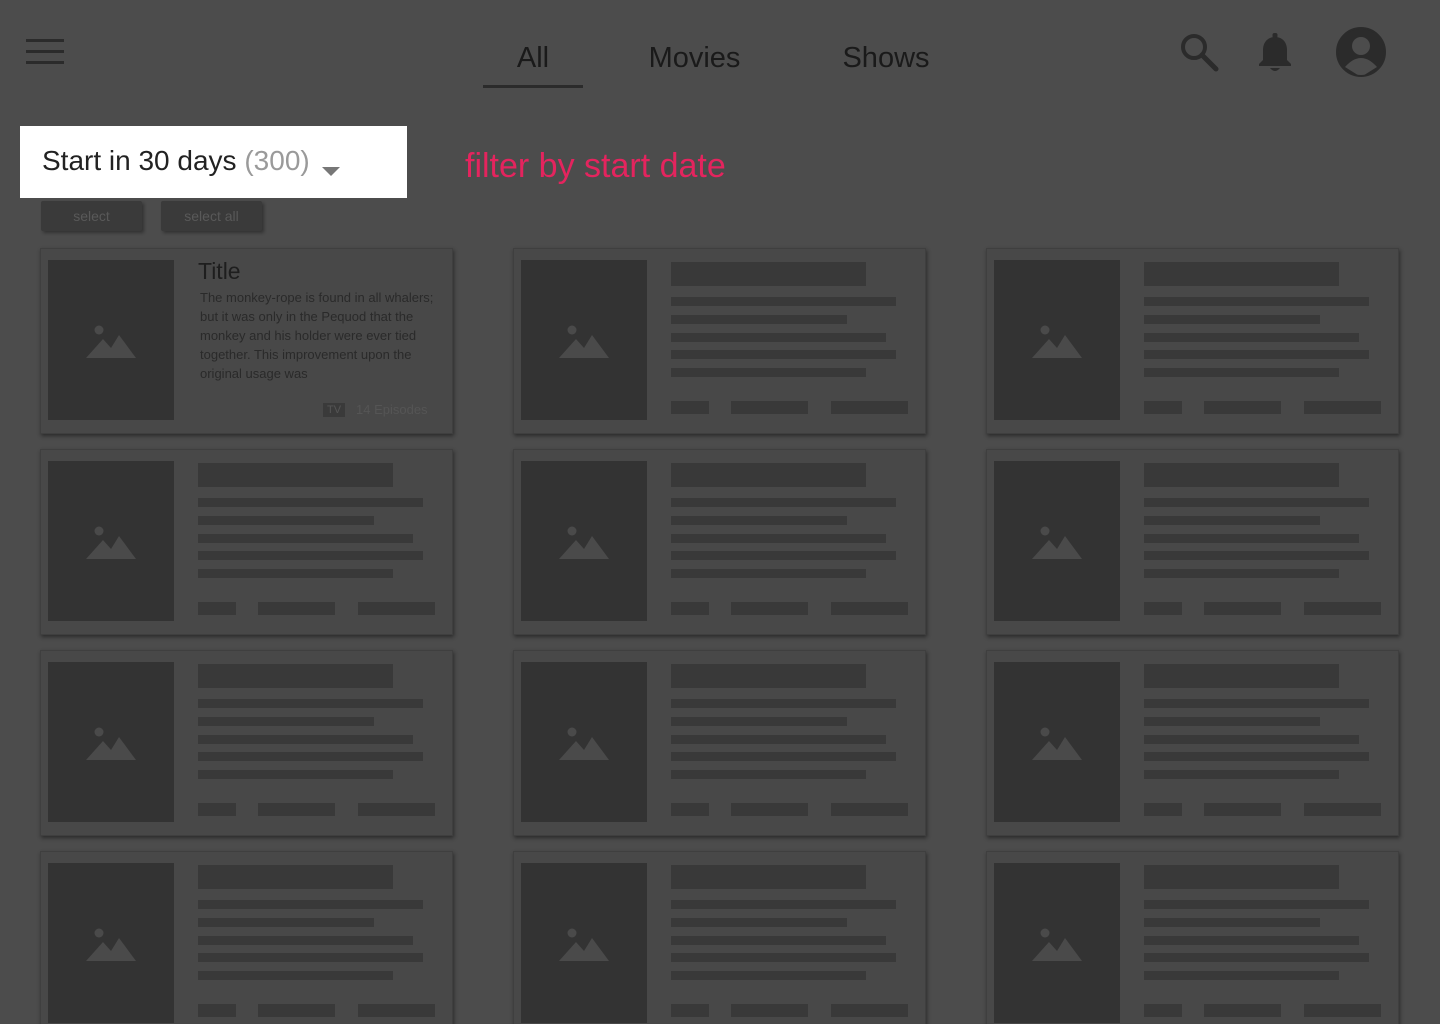 The image size is (1440, 1024). I want to click on select-all-button: select all, so click(211, 216).